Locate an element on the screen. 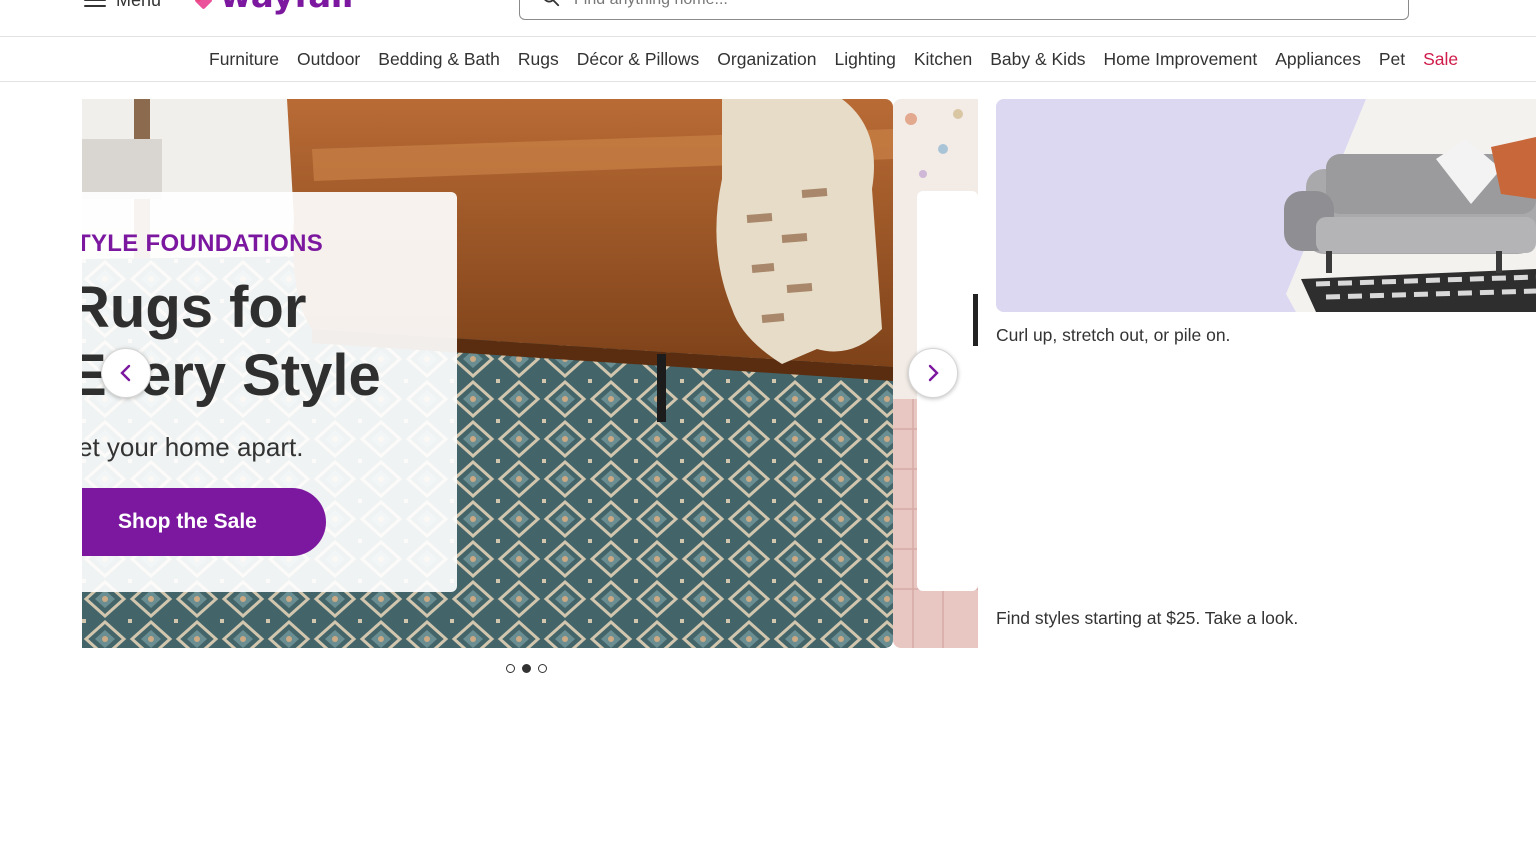 The image size is (1536, 864). carousel-next-button is located at coordinates (933, 373).